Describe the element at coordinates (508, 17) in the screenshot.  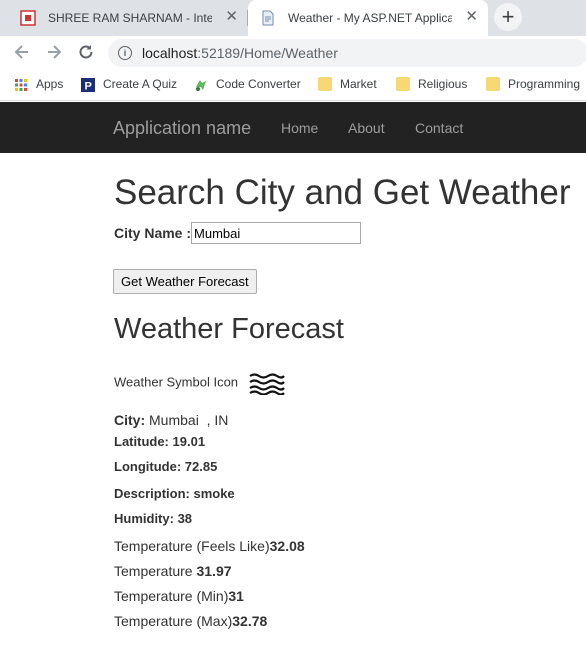
I see `new-tab-button: +` at that location.